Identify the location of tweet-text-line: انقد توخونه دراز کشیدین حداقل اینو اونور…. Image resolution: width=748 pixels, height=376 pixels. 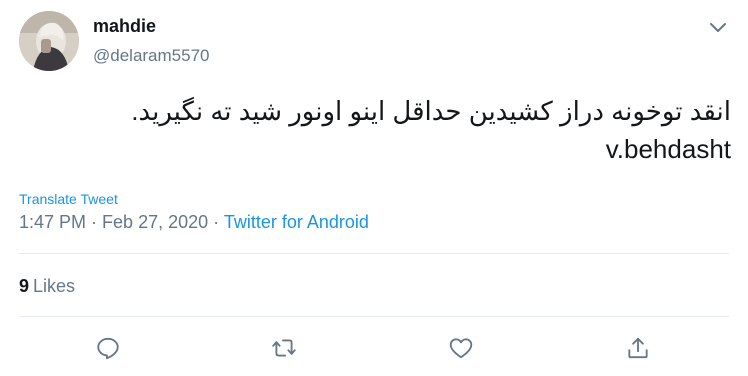
(431, 111).